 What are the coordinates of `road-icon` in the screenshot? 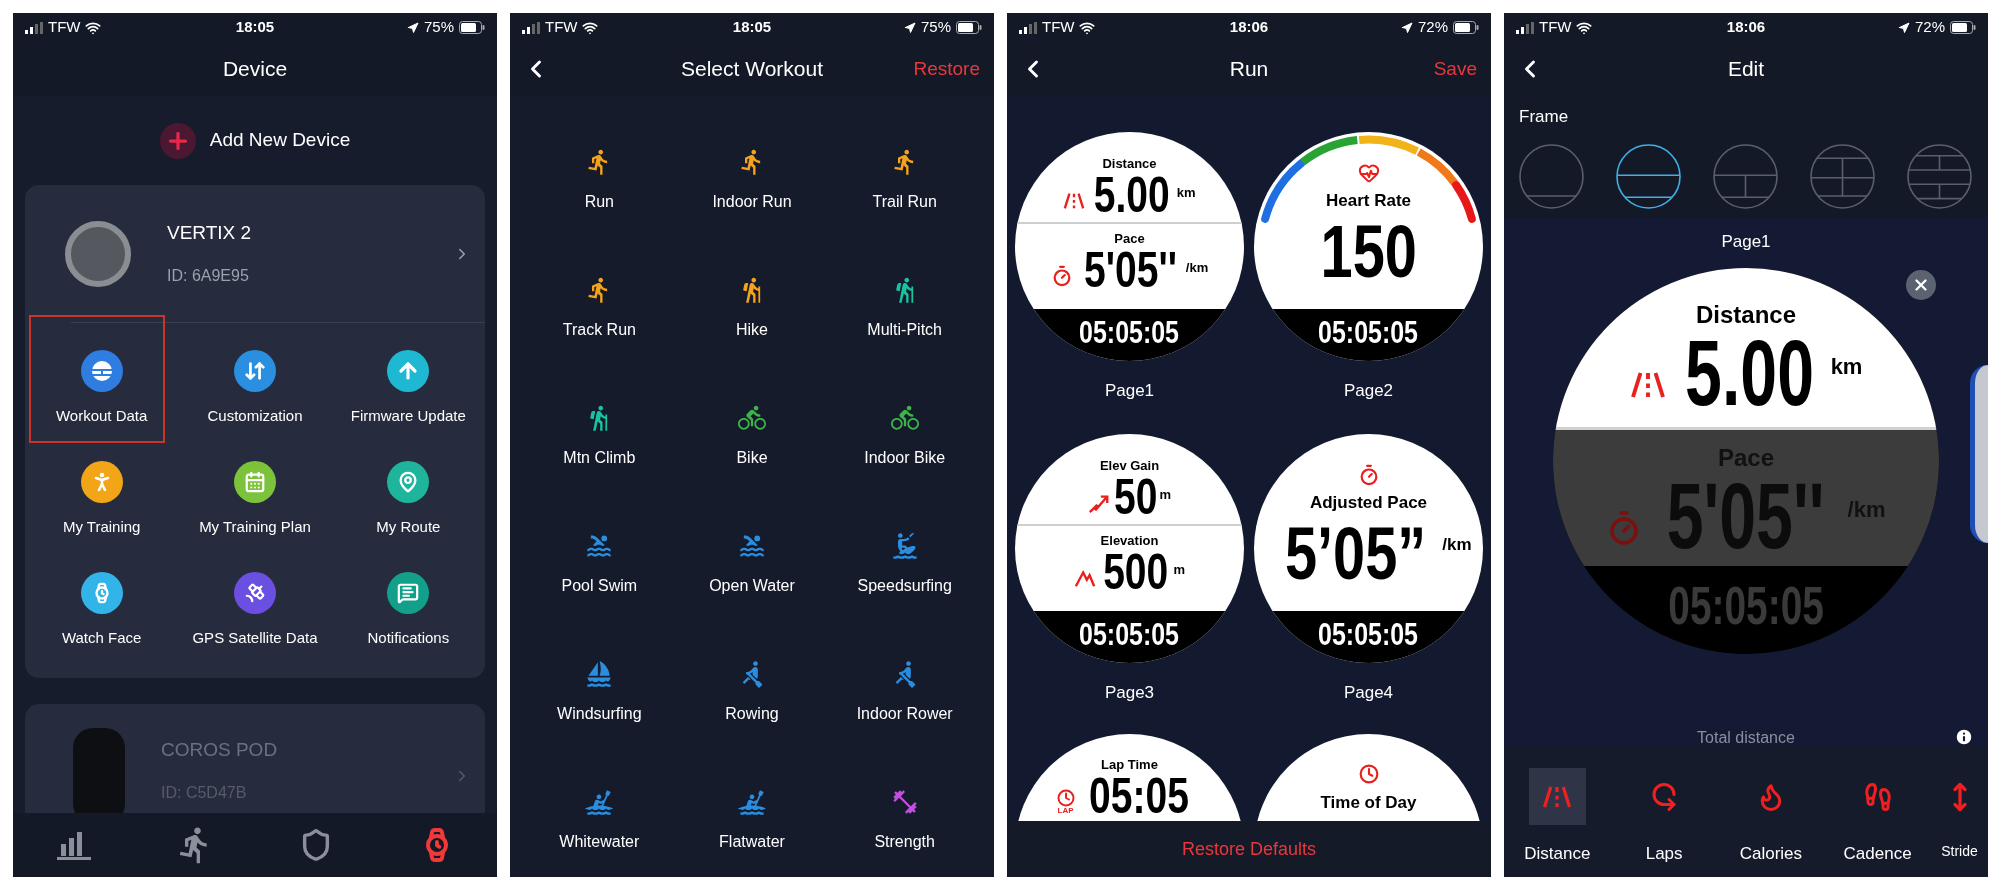 It's located at (1074, 201).